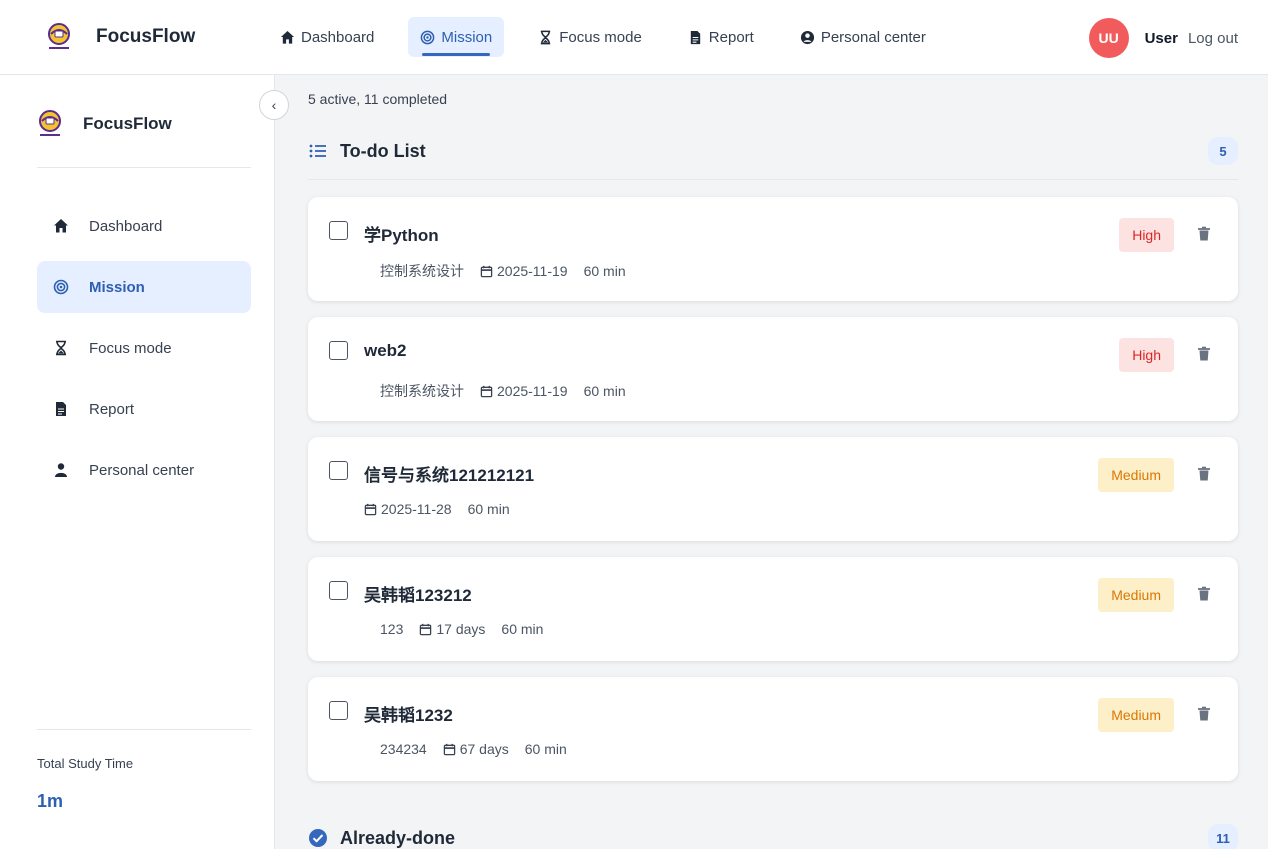  Describe the element at coordinates (398, 837) in the screenshot. I see `done-section-title: Already-done` at that location.